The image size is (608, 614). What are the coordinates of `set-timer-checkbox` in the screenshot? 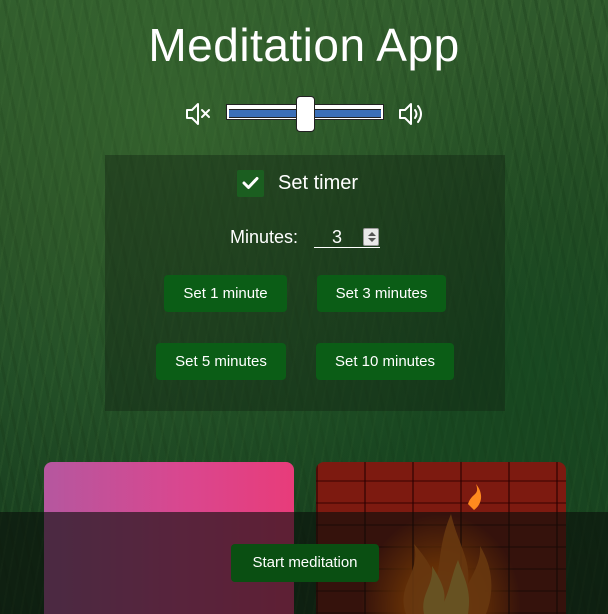 It's located at (250, 183).